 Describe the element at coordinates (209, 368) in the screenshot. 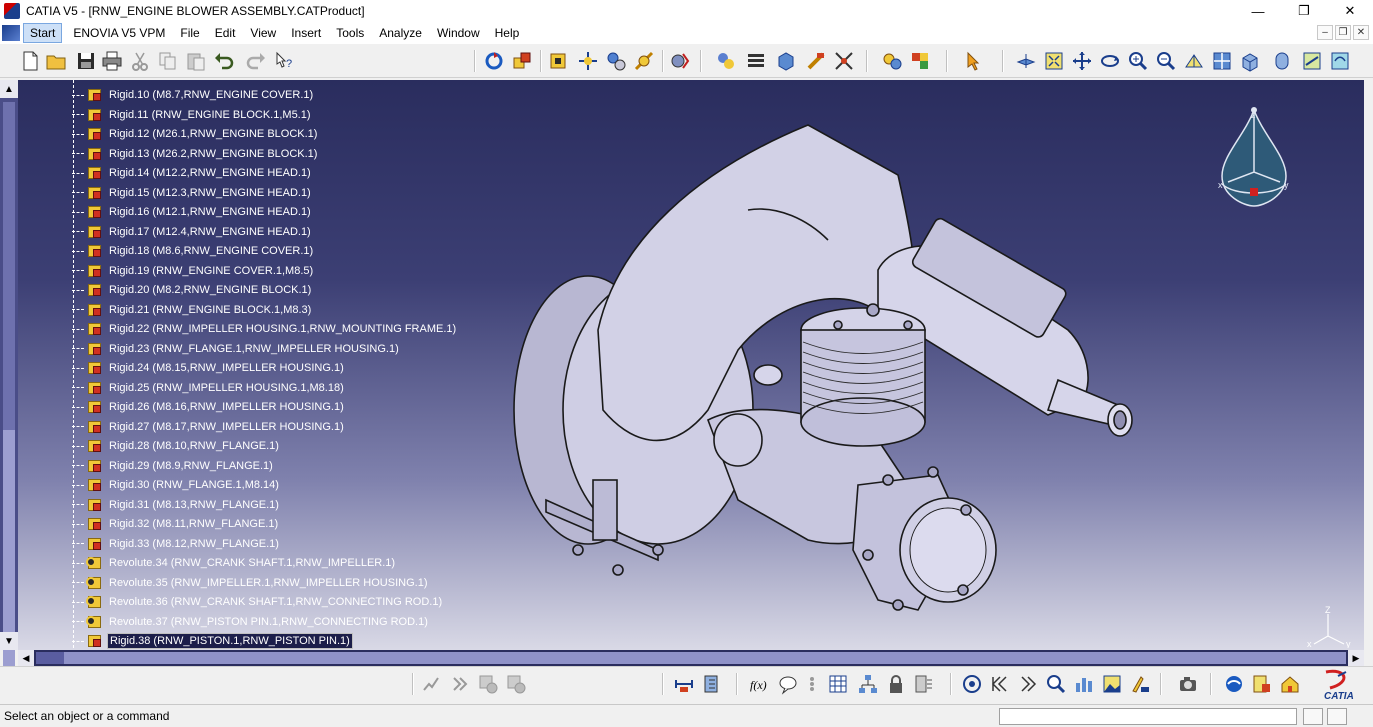

I see `tree-node: Rigid.24 (M8.15,RNW_IMPELLER HOUSING.1)` at that location.